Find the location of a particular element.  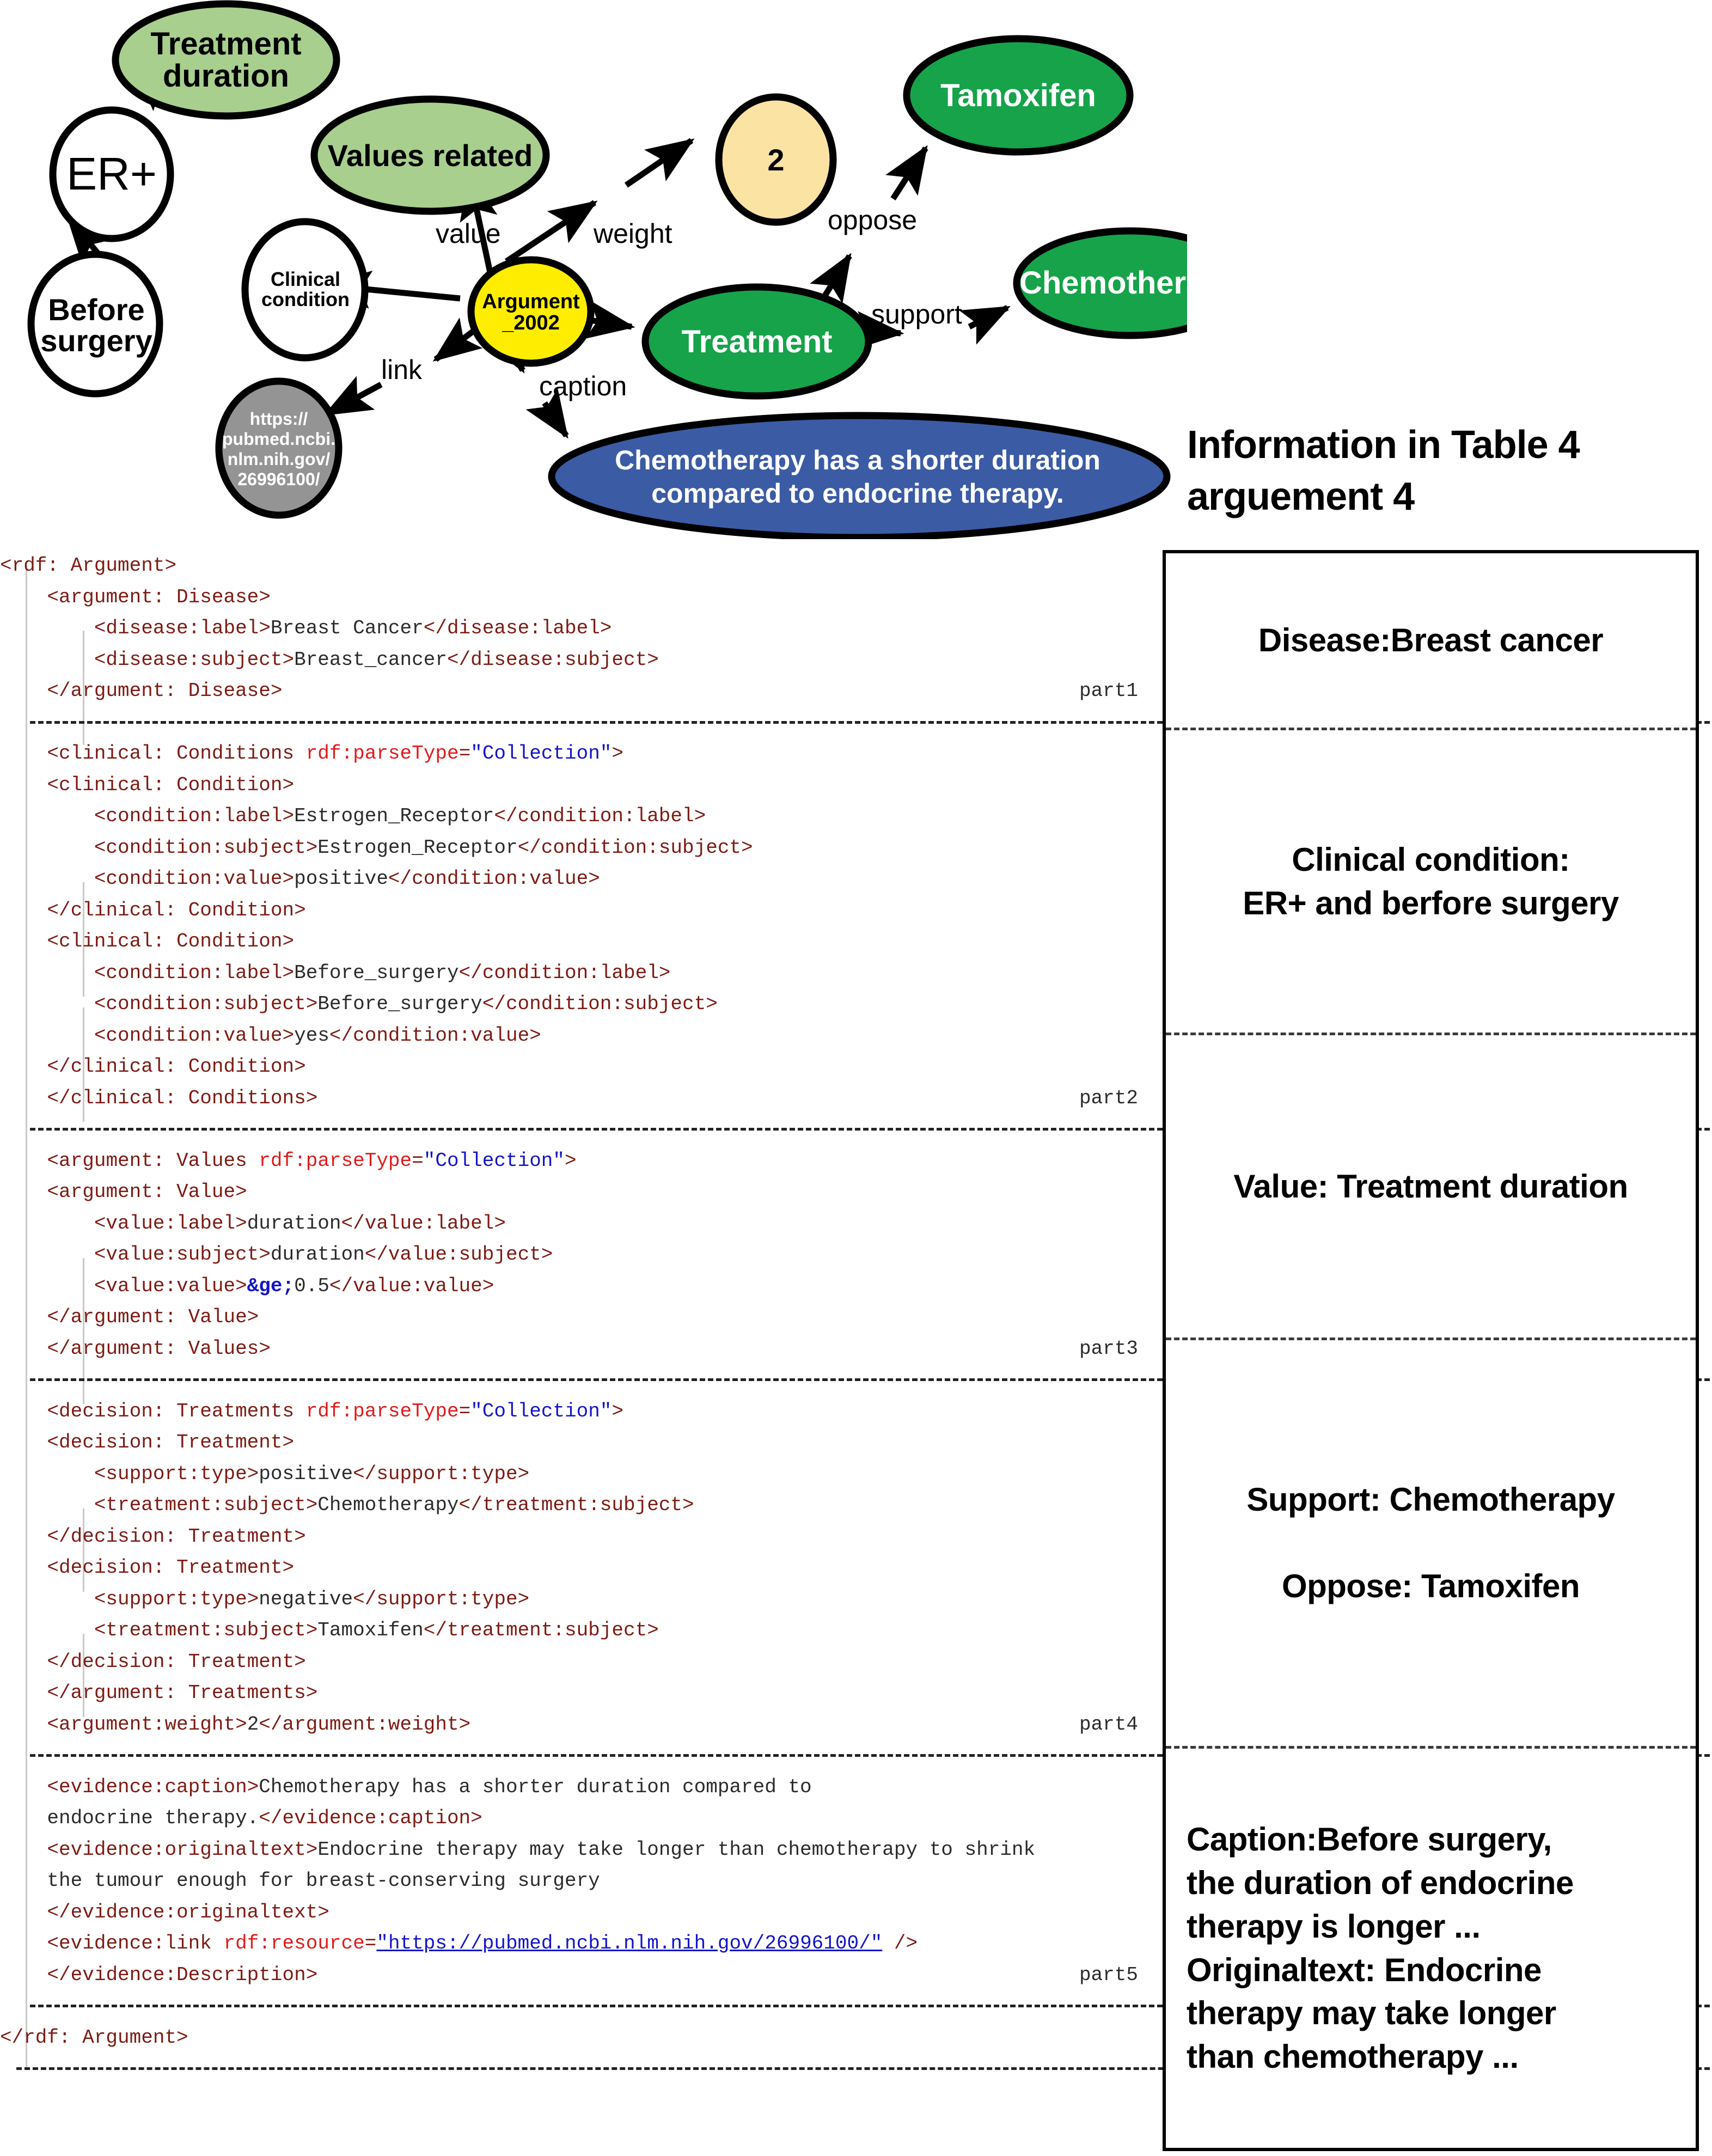

code-part-label: part3 is located at coordinates (1108, 1348).